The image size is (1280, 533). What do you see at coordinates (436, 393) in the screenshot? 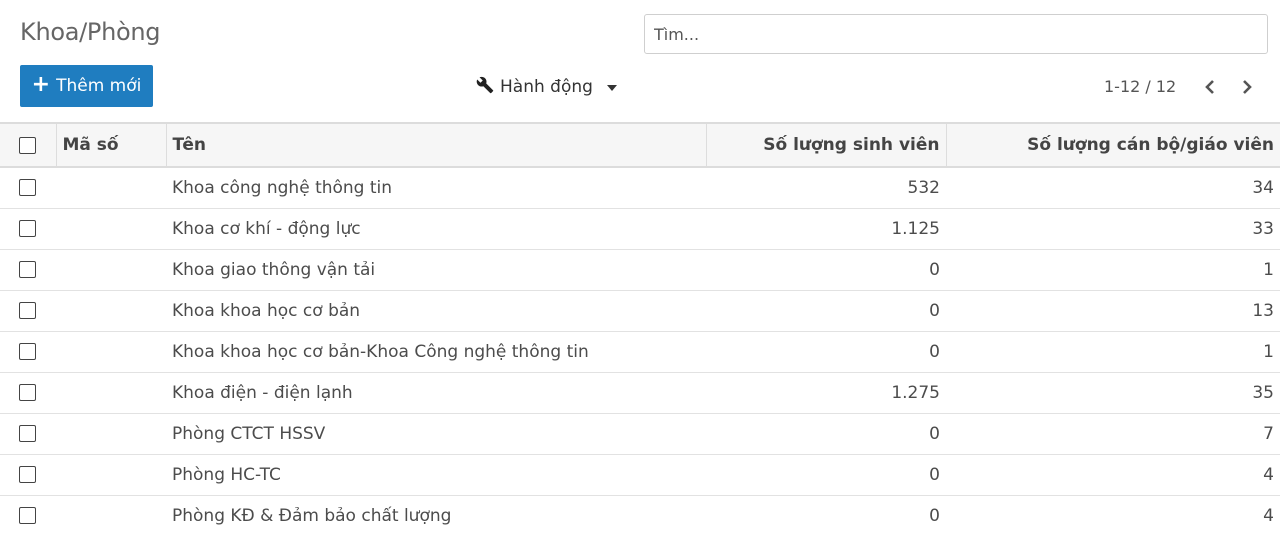
I see `cell-name: Khoa điện - điện lạnh` at bounding box center [436, 393].